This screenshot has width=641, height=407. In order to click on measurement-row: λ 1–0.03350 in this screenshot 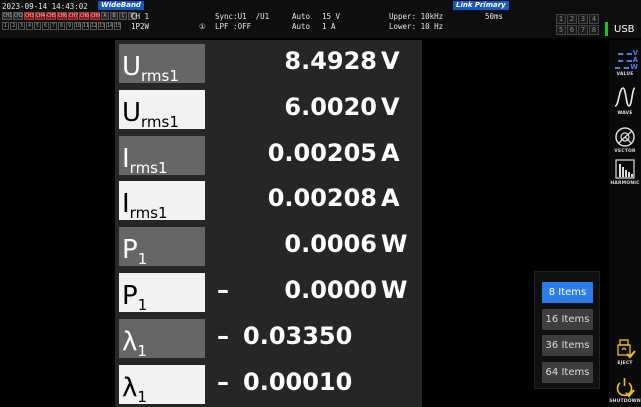, I will do `click(268, 337)`.